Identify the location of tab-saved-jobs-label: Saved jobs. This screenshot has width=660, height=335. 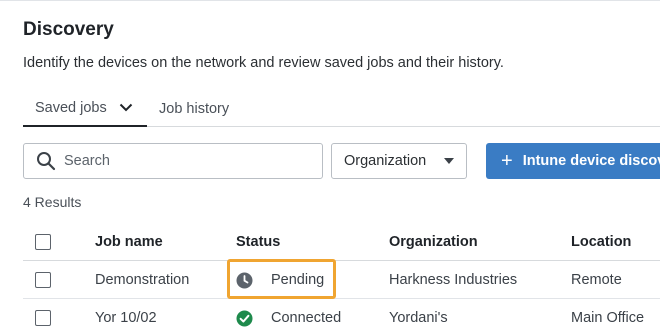
(71, 107).